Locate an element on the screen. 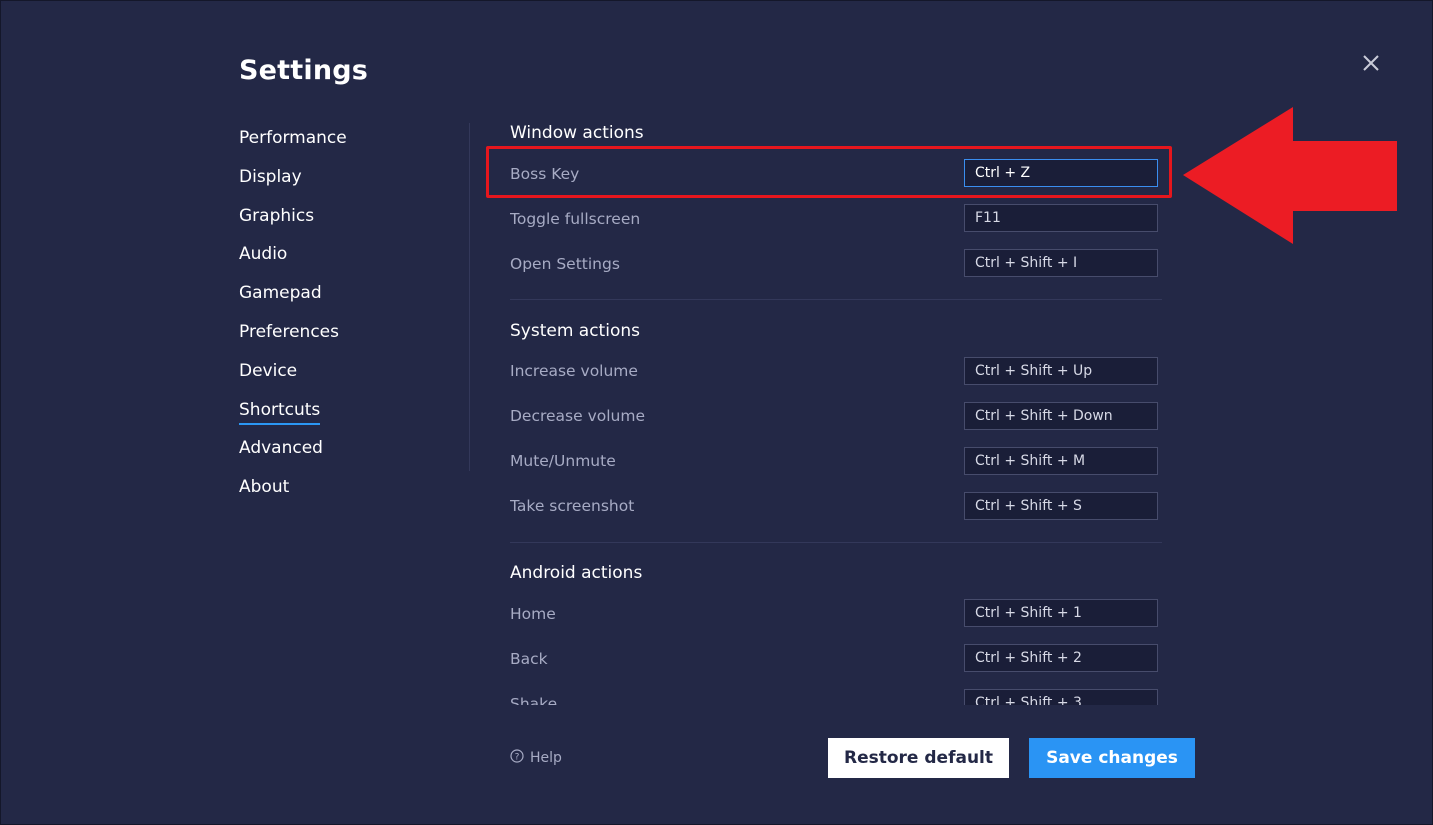 This screenshot has width=1433, height=825. help-link: ? Help is located at coordinates (536, 758).